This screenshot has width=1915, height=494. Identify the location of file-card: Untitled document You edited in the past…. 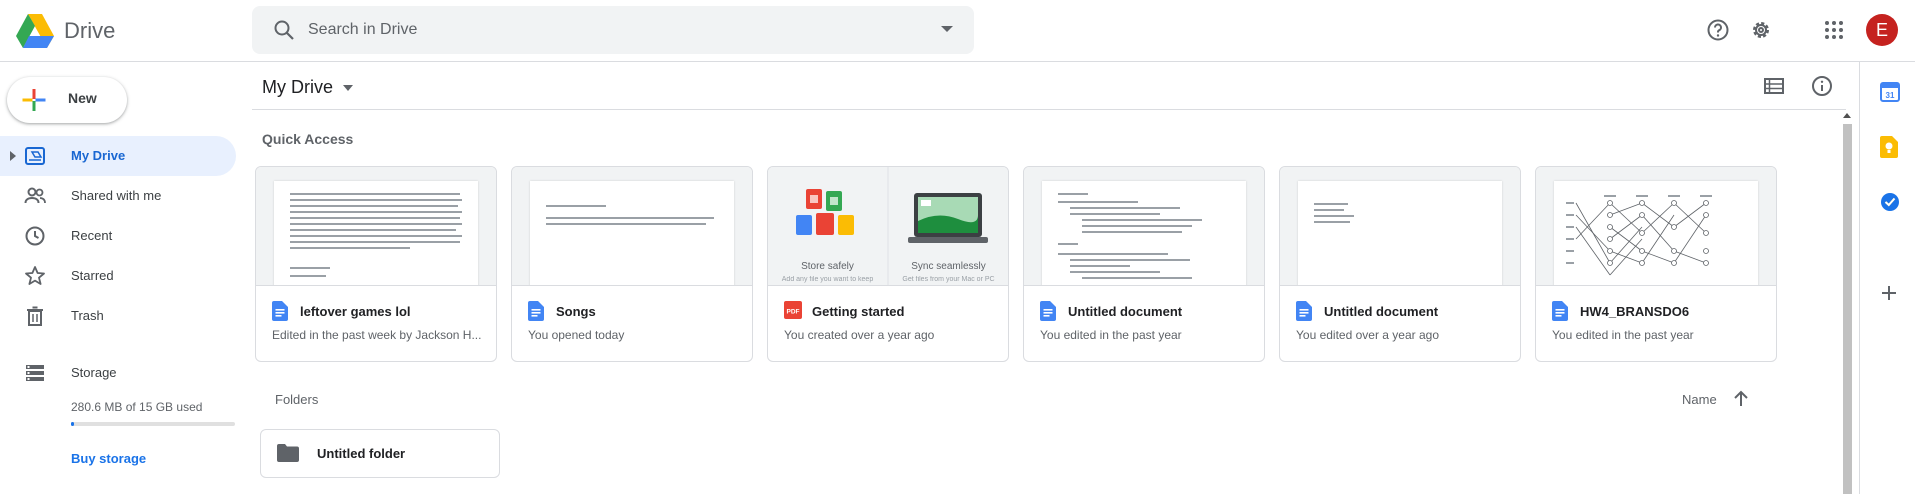
(1144, 264).